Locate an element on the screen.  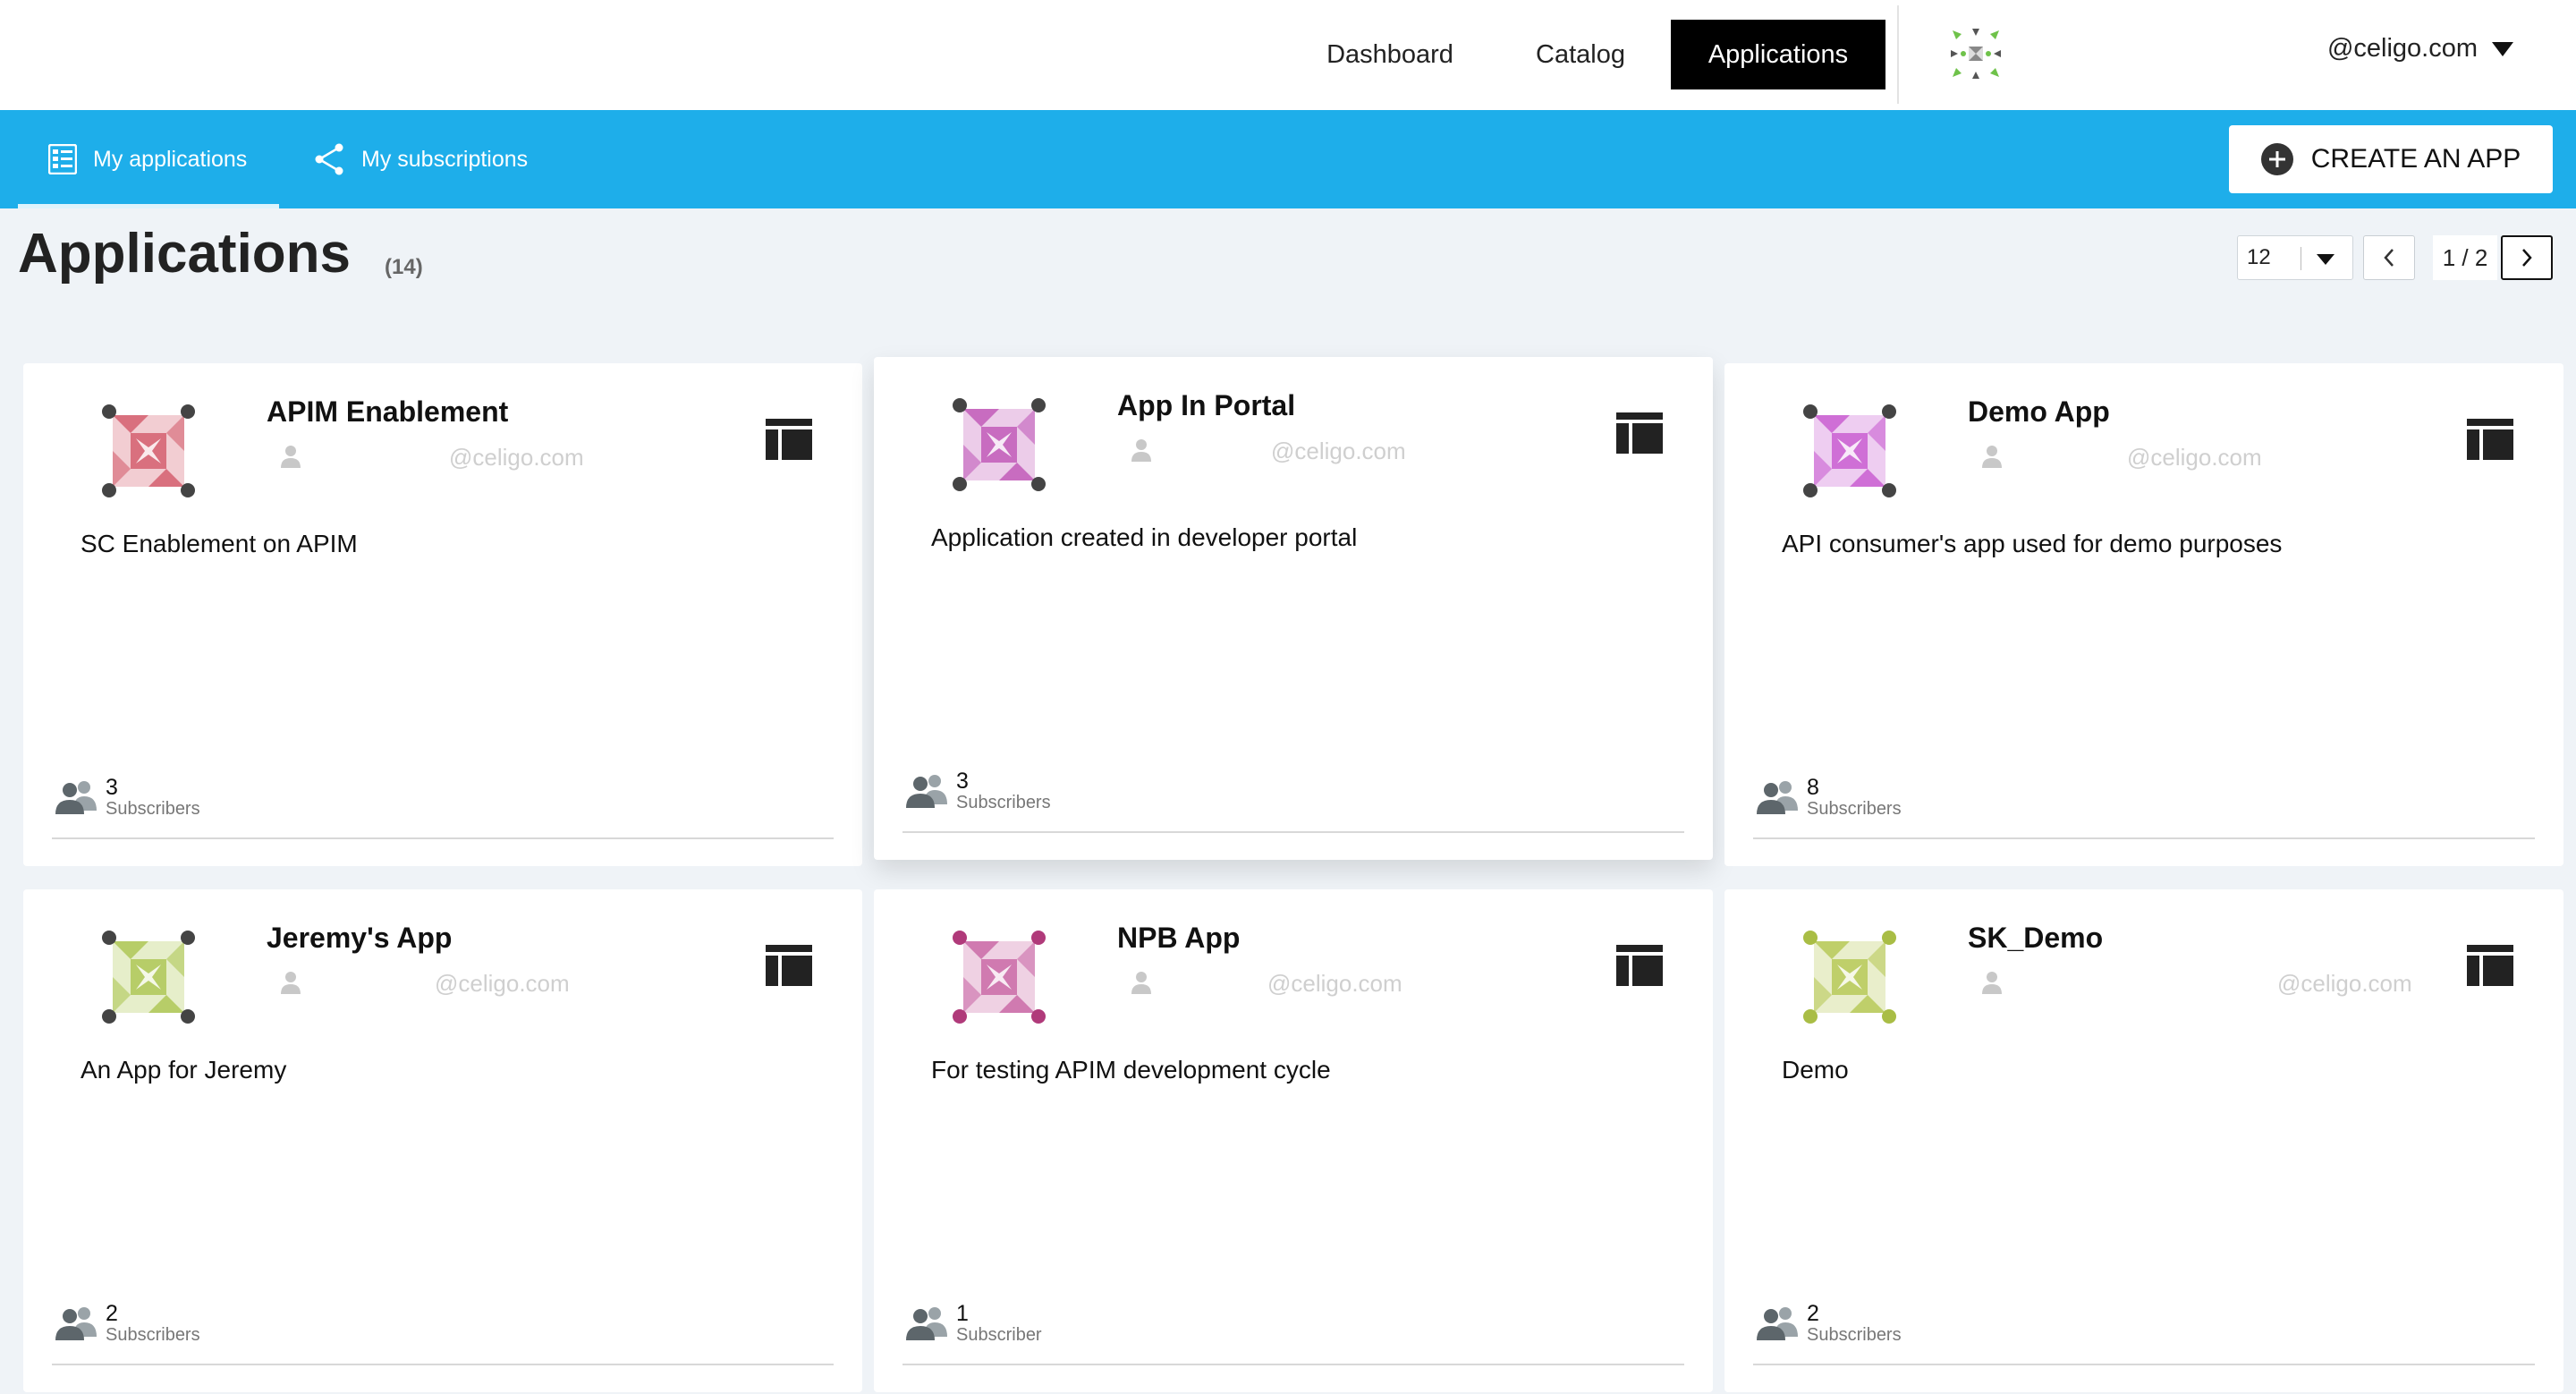
app-description: Application created in developer portal is located at coordinates (1144, 537).